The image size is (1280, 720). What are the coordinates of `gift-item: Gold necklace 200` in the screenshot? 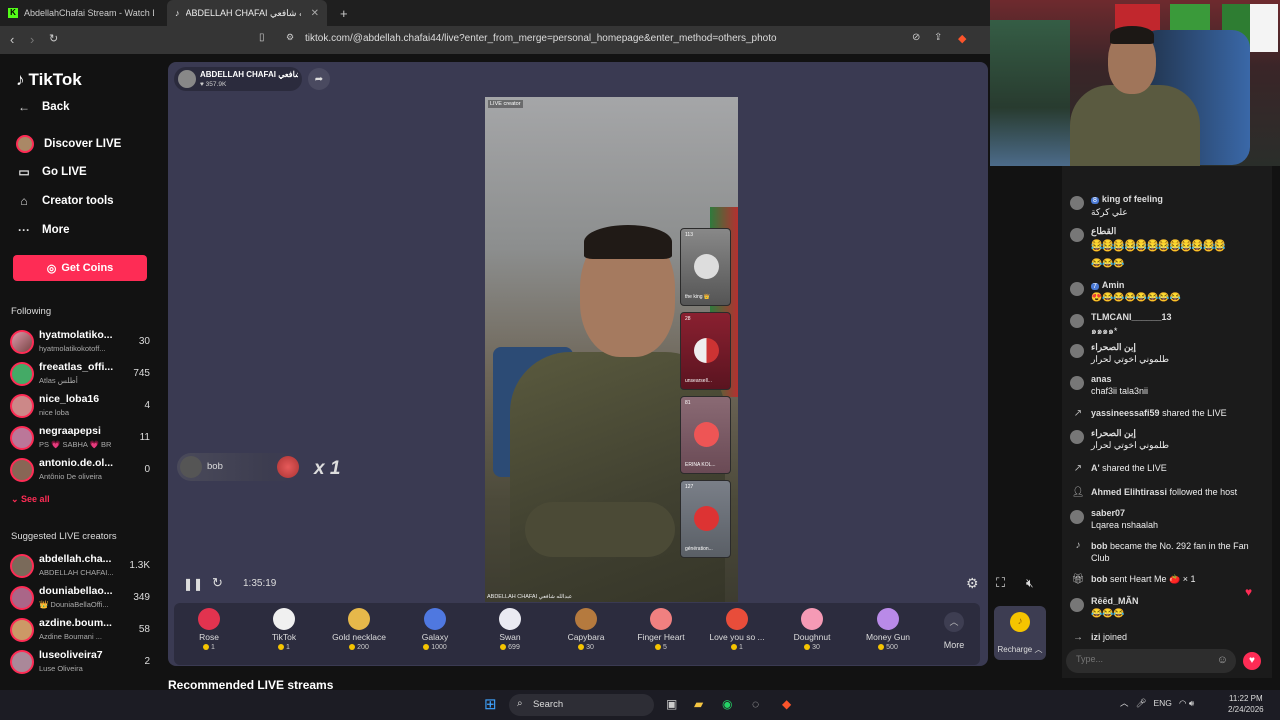 It's located at (359, 634).